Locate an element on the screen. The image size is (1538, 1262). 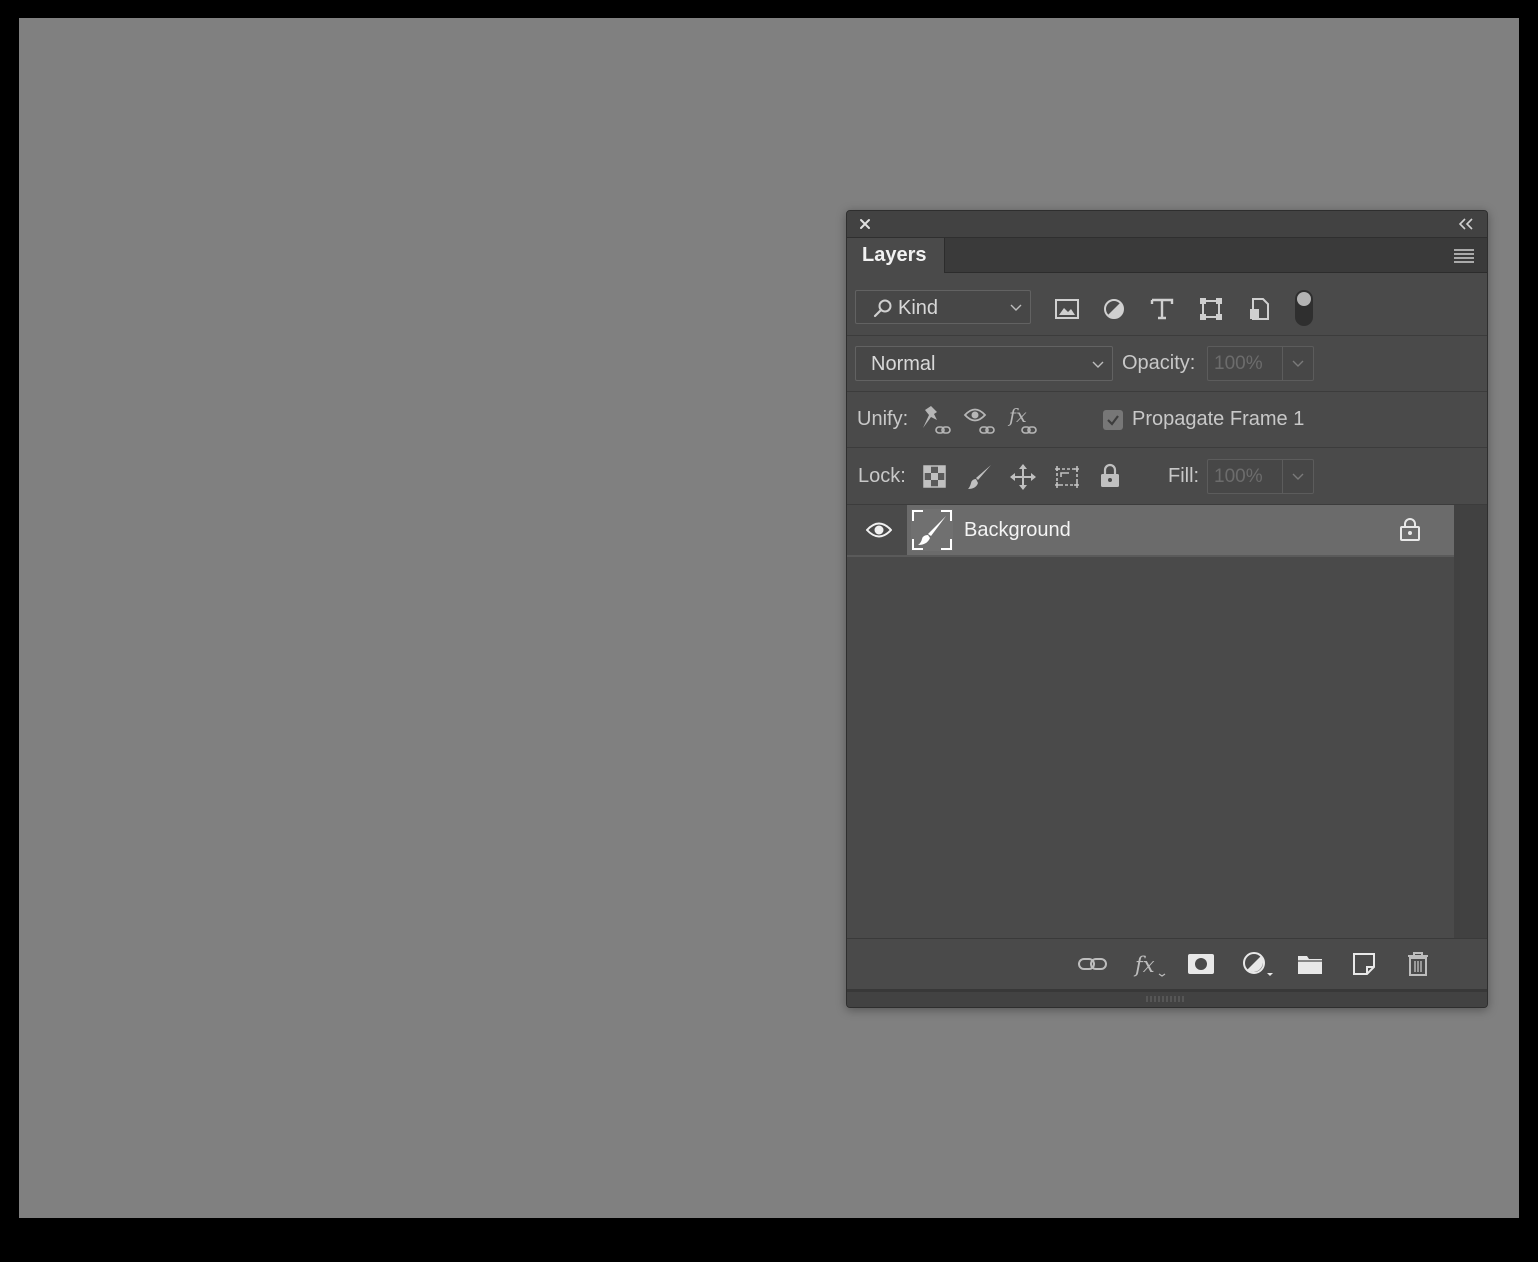
lock-artboard-icon is located at coordinates (1067, 477).